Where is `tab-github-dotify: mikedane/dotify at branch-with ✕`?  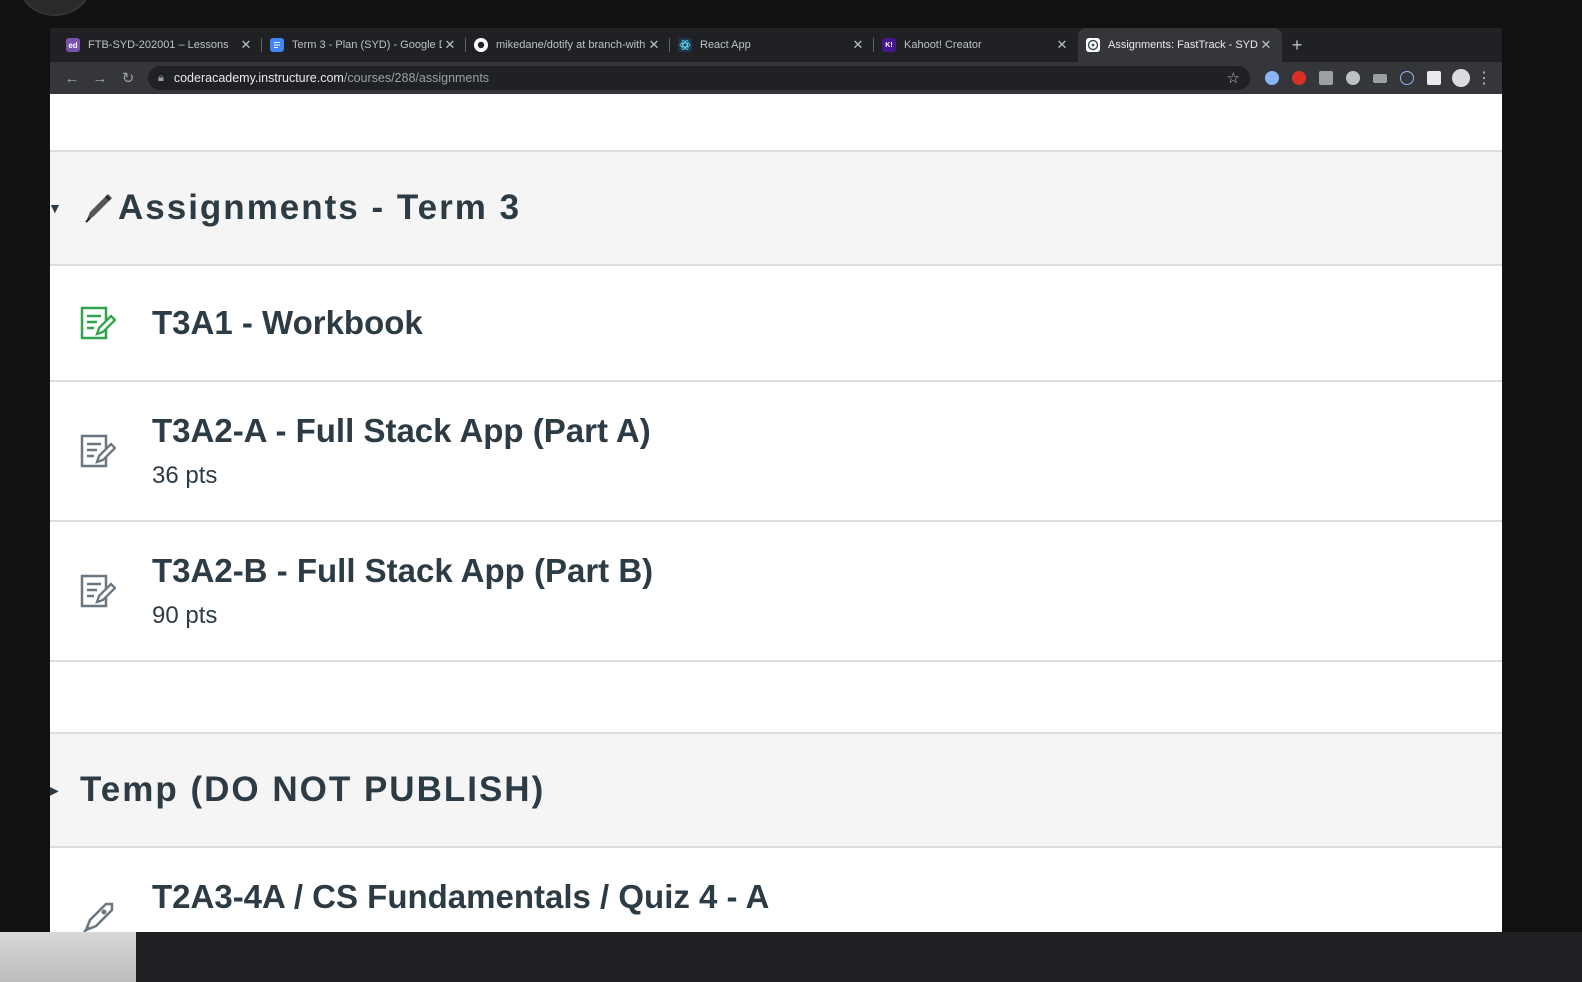 tab-github-dotify: mikedane/dotify at branch-with ✕ is located at coordinates (568, 45).